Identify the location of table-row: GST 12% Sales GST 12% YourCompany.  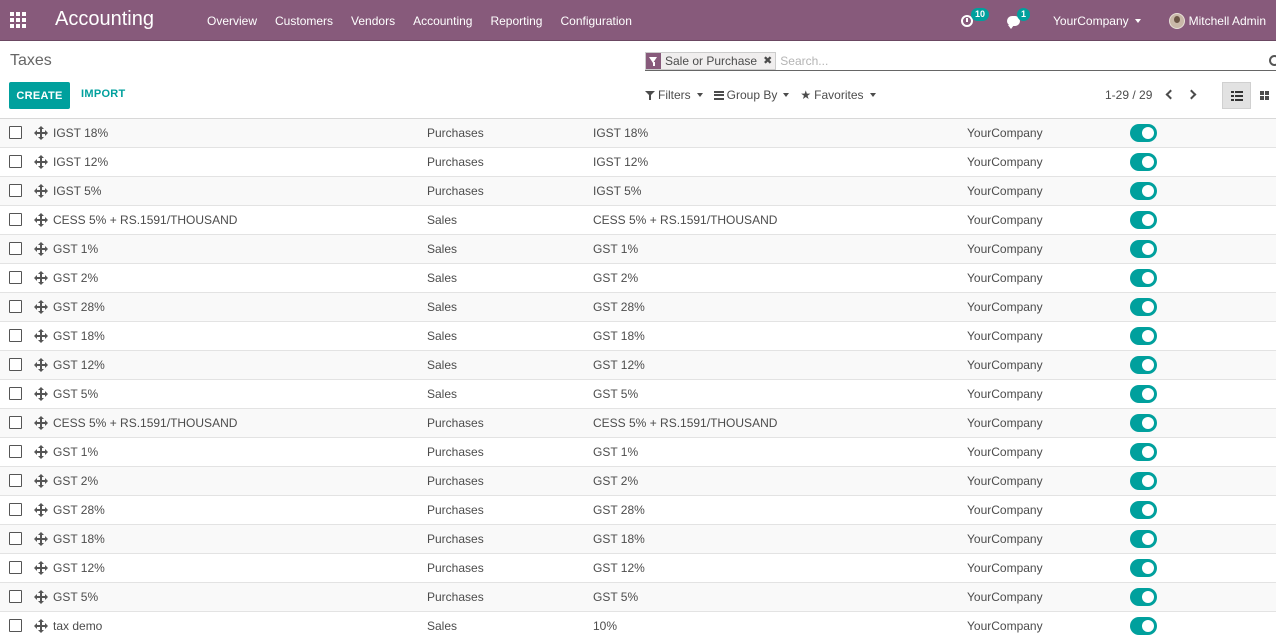
(638, 365).